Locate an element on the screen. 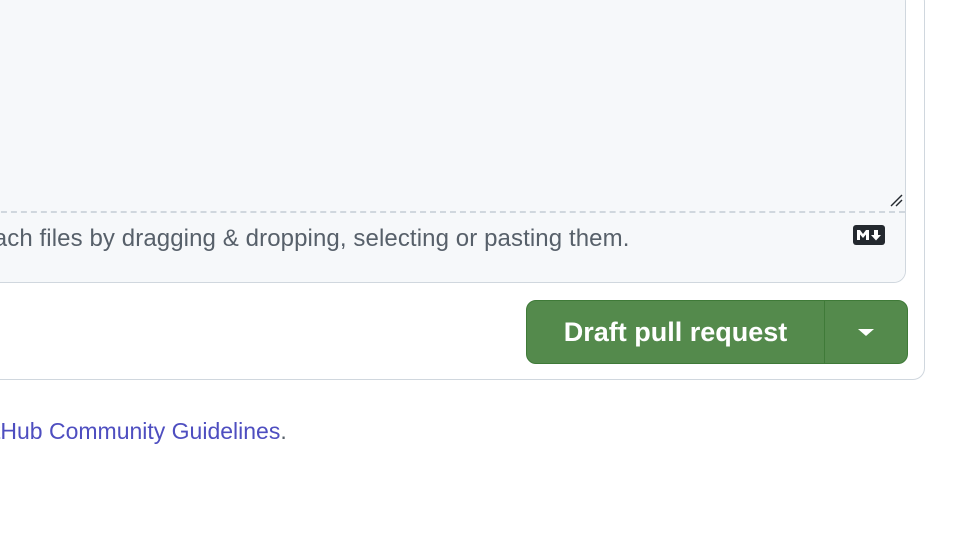 The width and height of the screenshot is (956, 544). community-guidelines-note: tHub Community Guidelines. is located at coordinates (143, 431).